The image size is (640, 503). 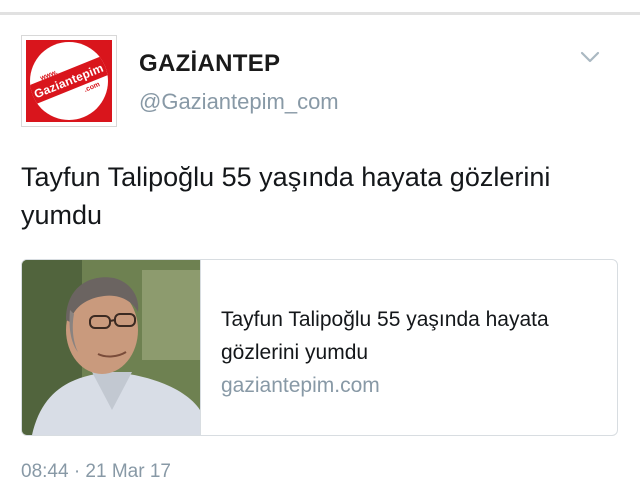 What do you see at coordinates (209, 64) in the screenshot?
I see `display-name: GAZİANTEP` at bounding box center [209, 64].